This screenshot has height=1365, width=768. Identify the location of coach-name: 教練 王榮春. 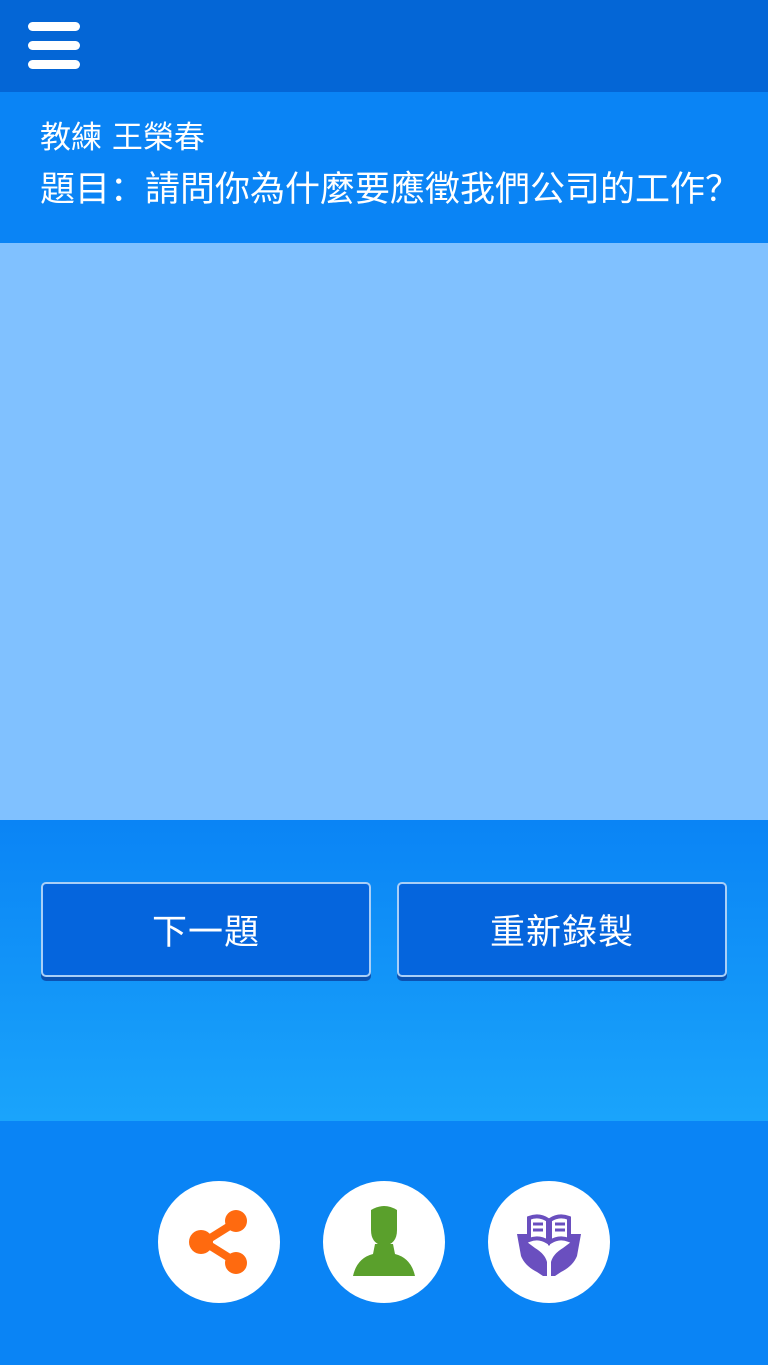
(122, 138).